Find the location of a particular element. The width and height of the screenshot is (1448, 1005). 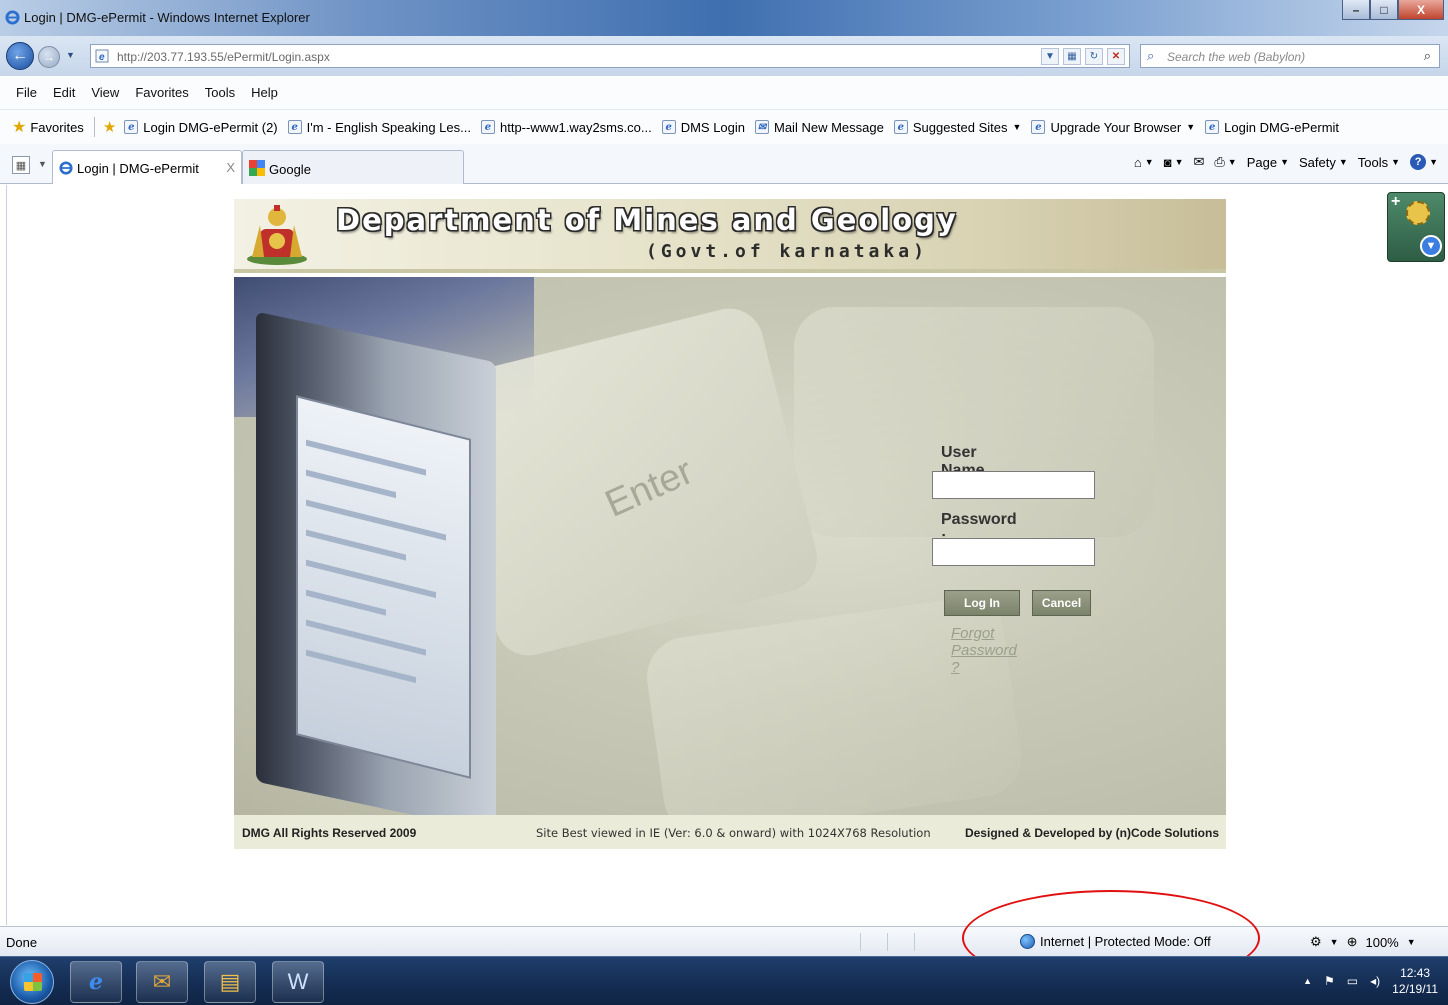

monitor-screen is located at coordinates (383, 587).